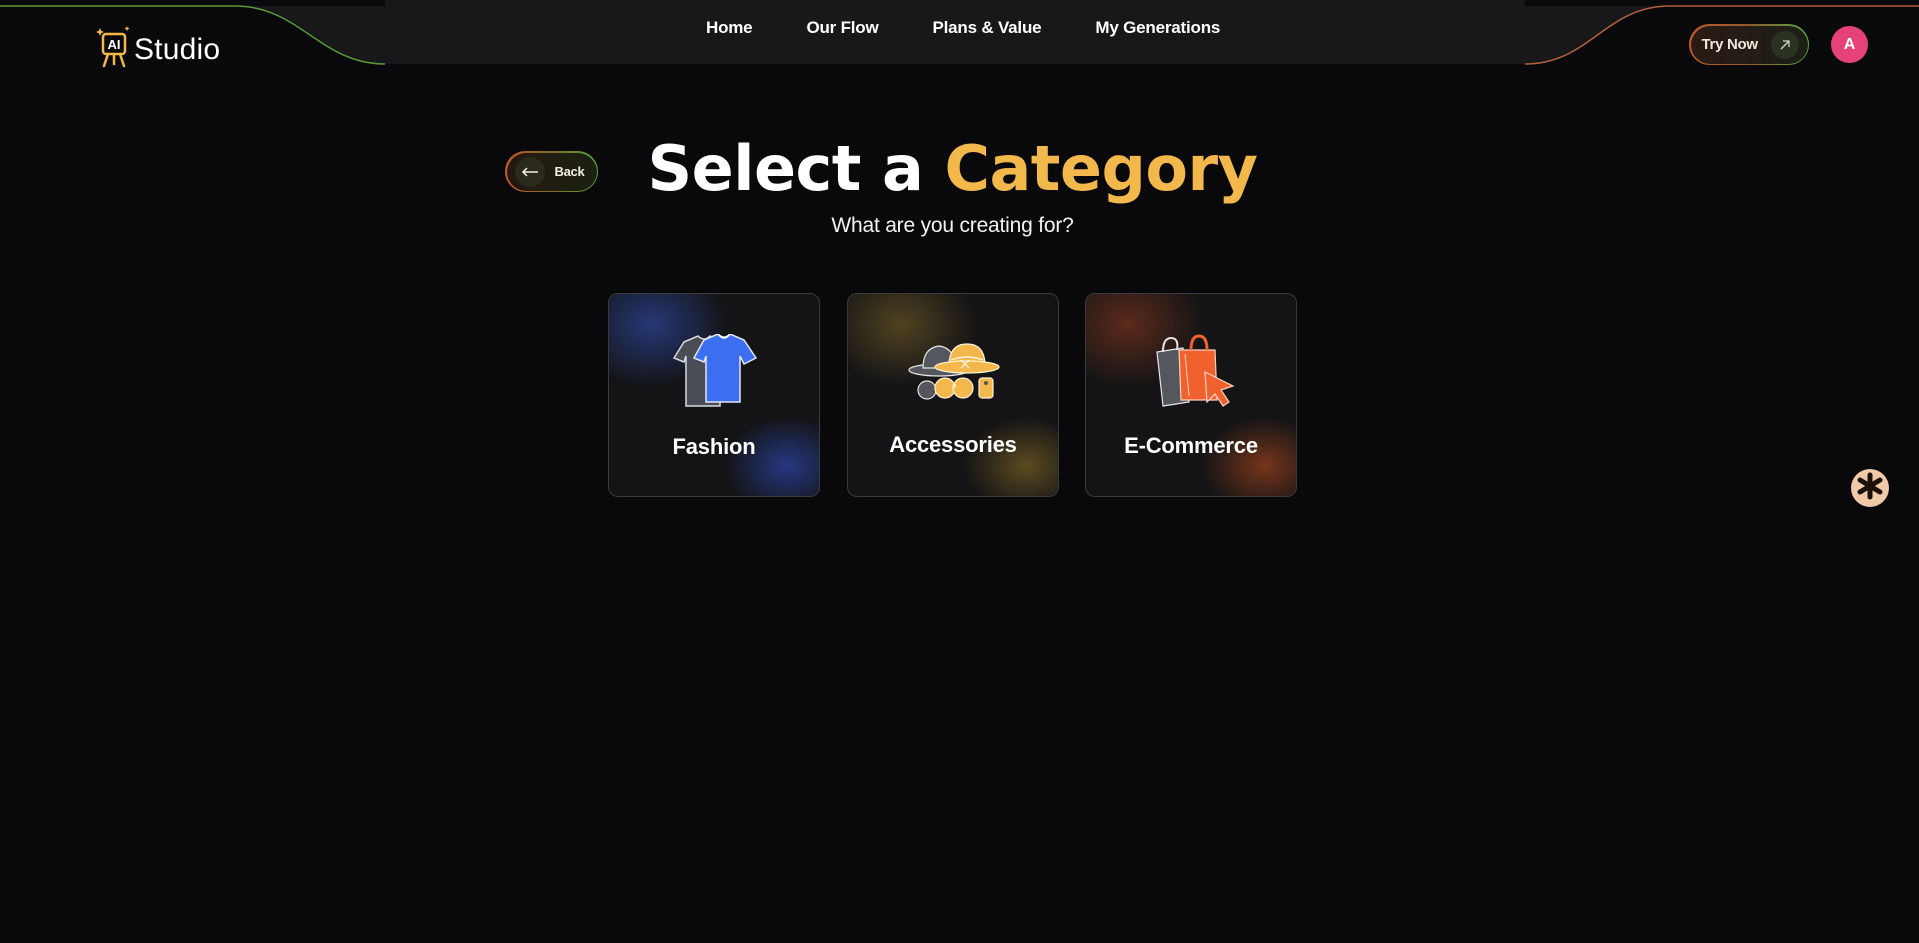 The height and width of the screenshot is (943, 1919). Describe the element at coordinates (714, 446) in the screenshot. I see `category-label-fashion: Fashion` at that location.